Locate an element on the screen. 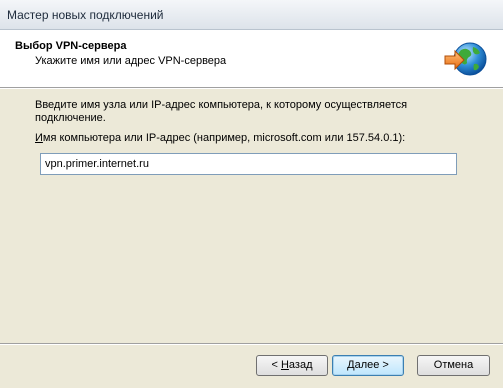  host-name-input is located at coordinates (248, 164).